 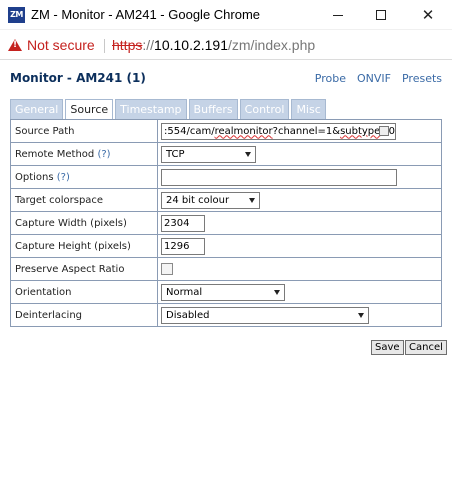 What do you see at coordinates (208, 154) in the screenshot?
I see `remote-method-select: TCP` at bounding box center [208, 154].